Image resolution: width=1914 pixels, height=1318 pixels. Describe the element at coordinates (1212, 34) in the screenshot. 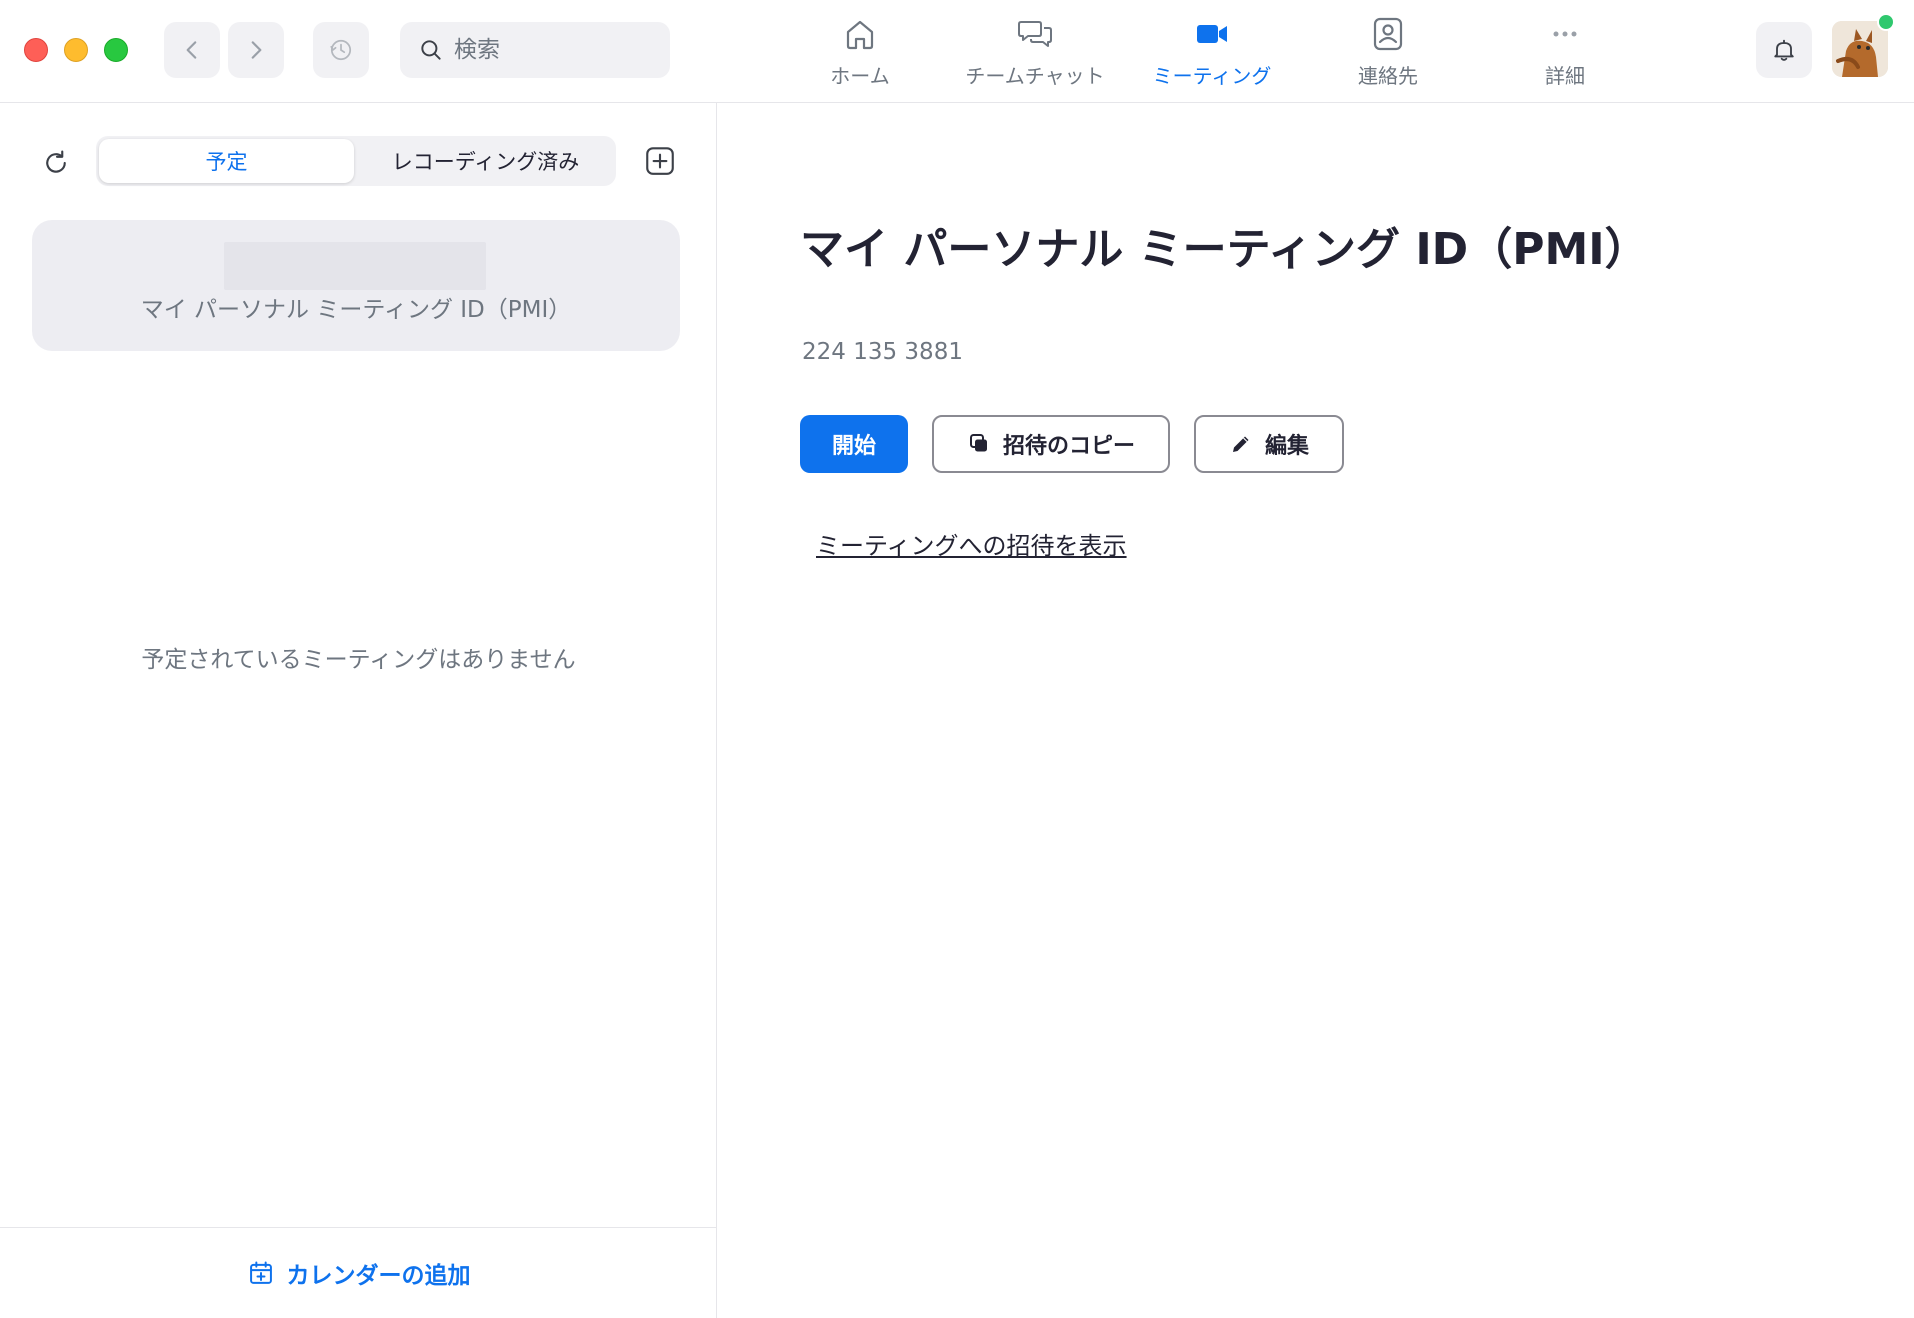

I see `video-camera-icon` at that location.